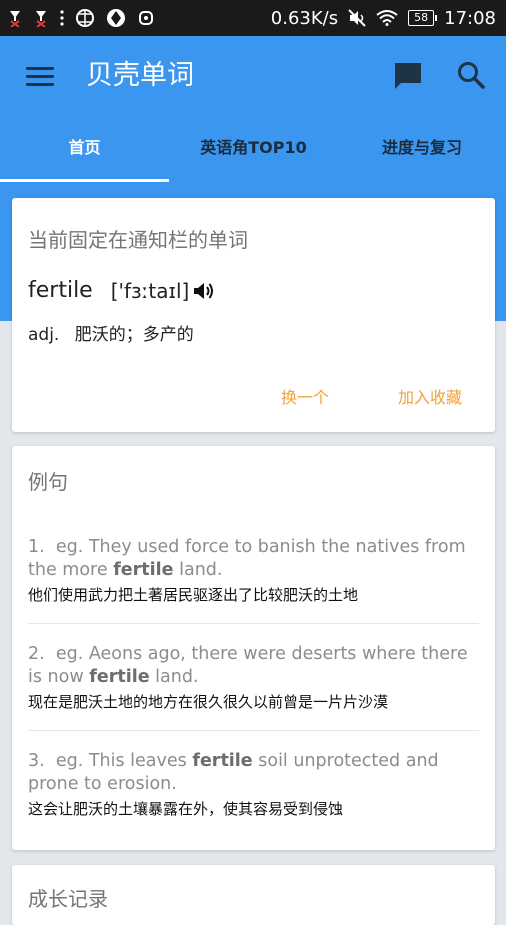 This screenshot has height=925, width=506. Describe the element at coordinates (44, 335) in the screenshot. I see `part-of-speech: adj.` at that location.